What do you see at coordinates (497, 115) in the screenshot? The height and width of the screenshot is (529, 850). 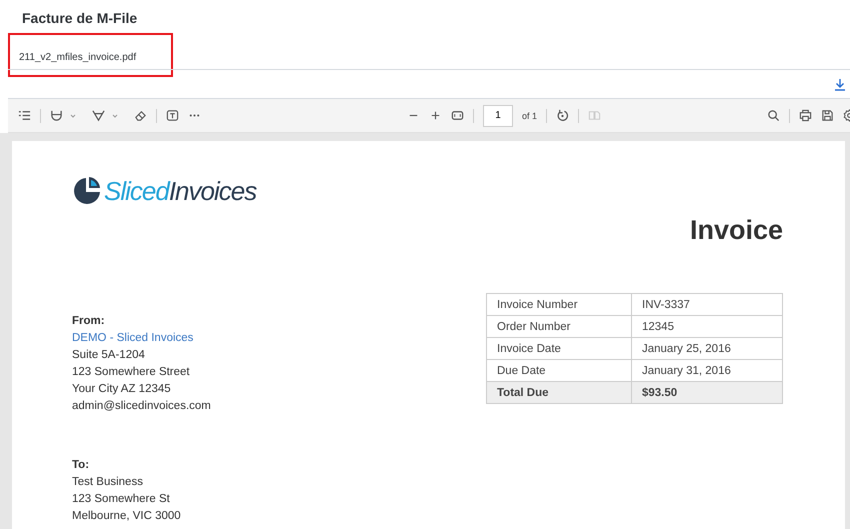 I see `page-number-field: 1` at bounding box center [497, 115].